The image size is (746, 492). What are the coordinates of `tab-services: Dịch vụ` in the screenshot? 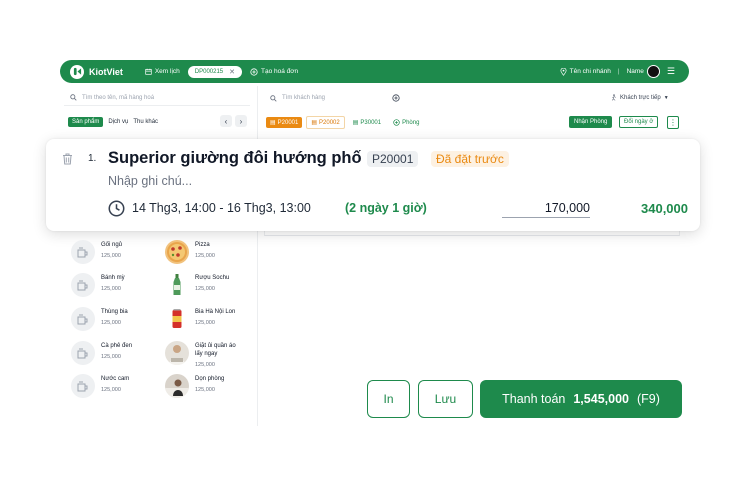 It's located at (118, 122).